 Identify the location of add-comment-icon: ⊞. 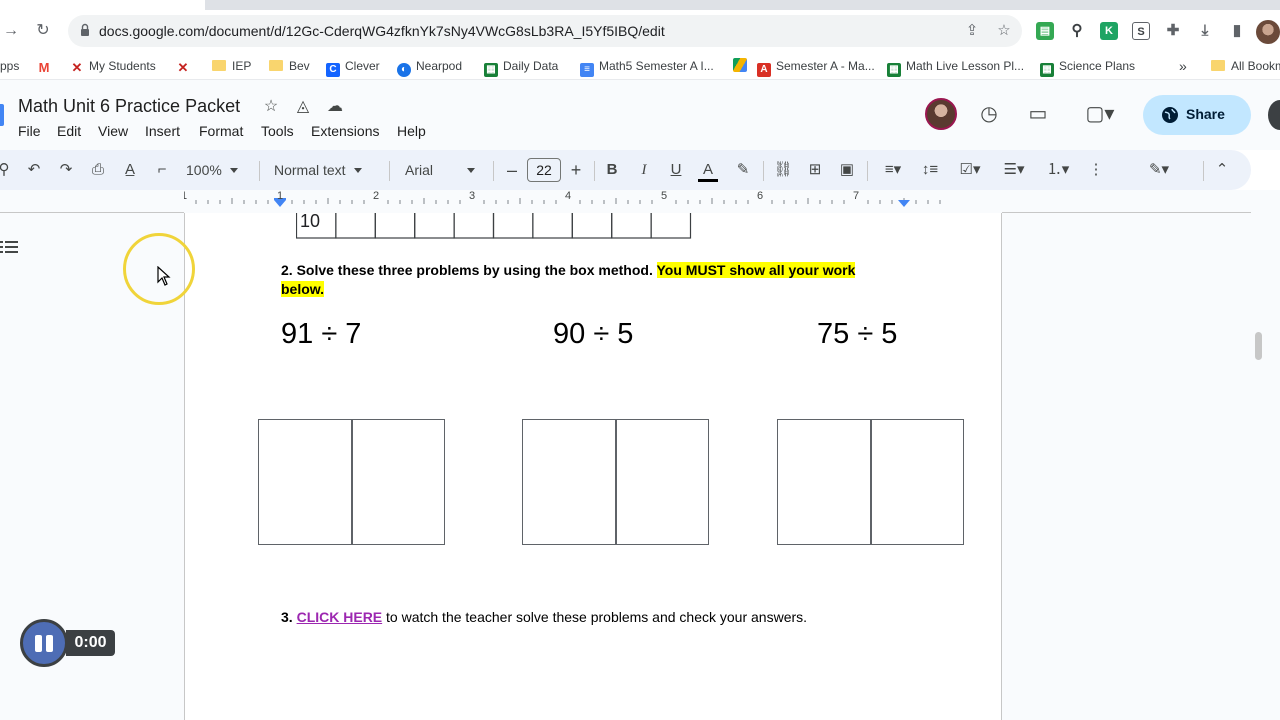
(815, 170).